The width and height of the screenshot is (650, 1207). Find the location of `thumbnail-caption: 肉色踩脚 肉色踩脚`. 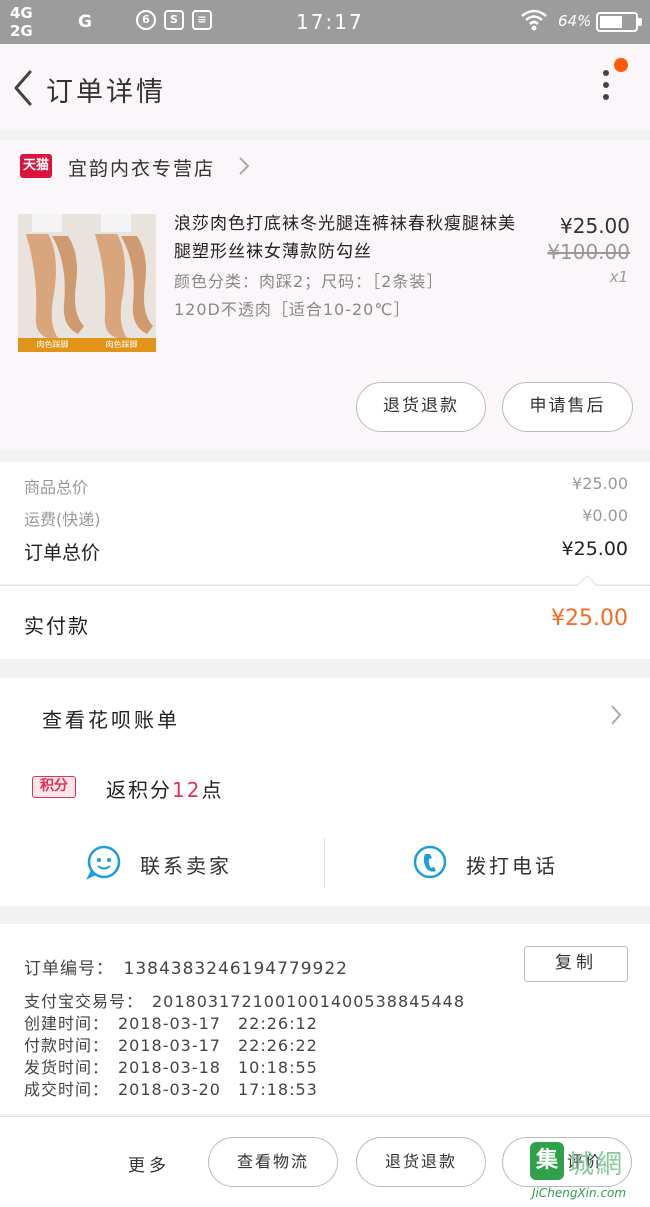

thumbnail-caption: 肉色踩脚 肉色踩脚 is located at coordinates (87, 345).